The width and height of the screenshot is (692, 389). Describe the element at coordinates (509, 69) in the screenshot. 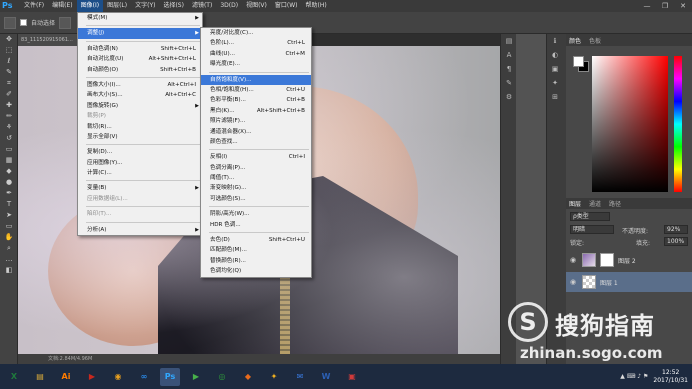

I see `paragraph-icon: ¶` at that location.